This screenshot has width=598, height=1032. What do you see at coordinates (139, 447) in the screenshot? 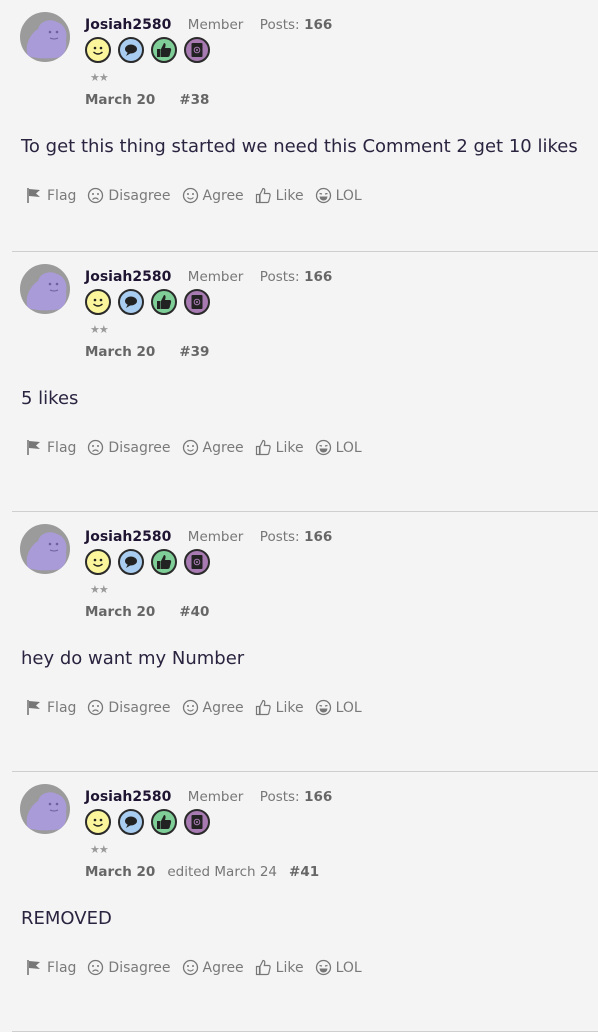
I see `disagree-label: Disagree` at bounding box center [139, 447].